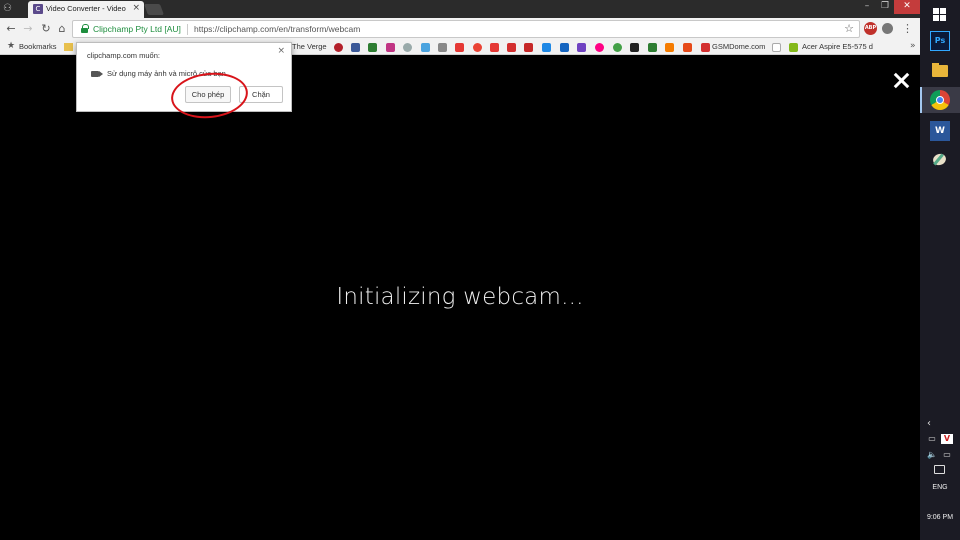 The height and width of the screenshot is (540, 960). I want to click on bookmark-acer: Acer Aspire E5-575 d, so click(841, 46).